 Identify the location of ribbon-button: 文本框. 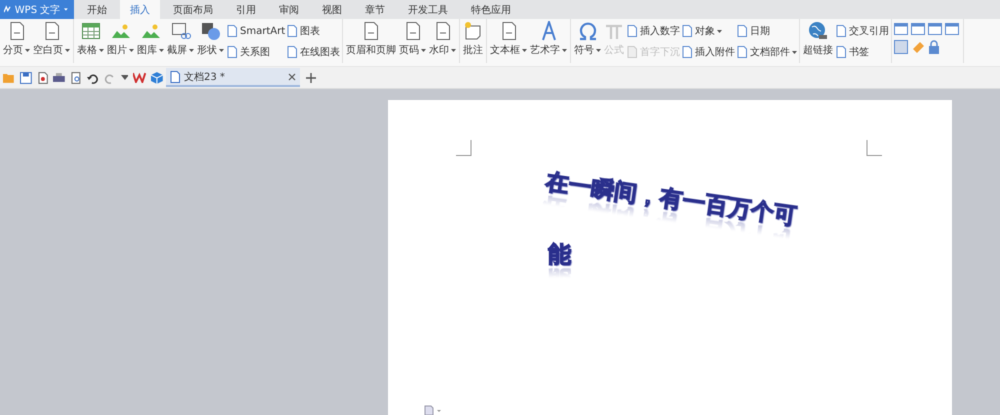
(508, 39).